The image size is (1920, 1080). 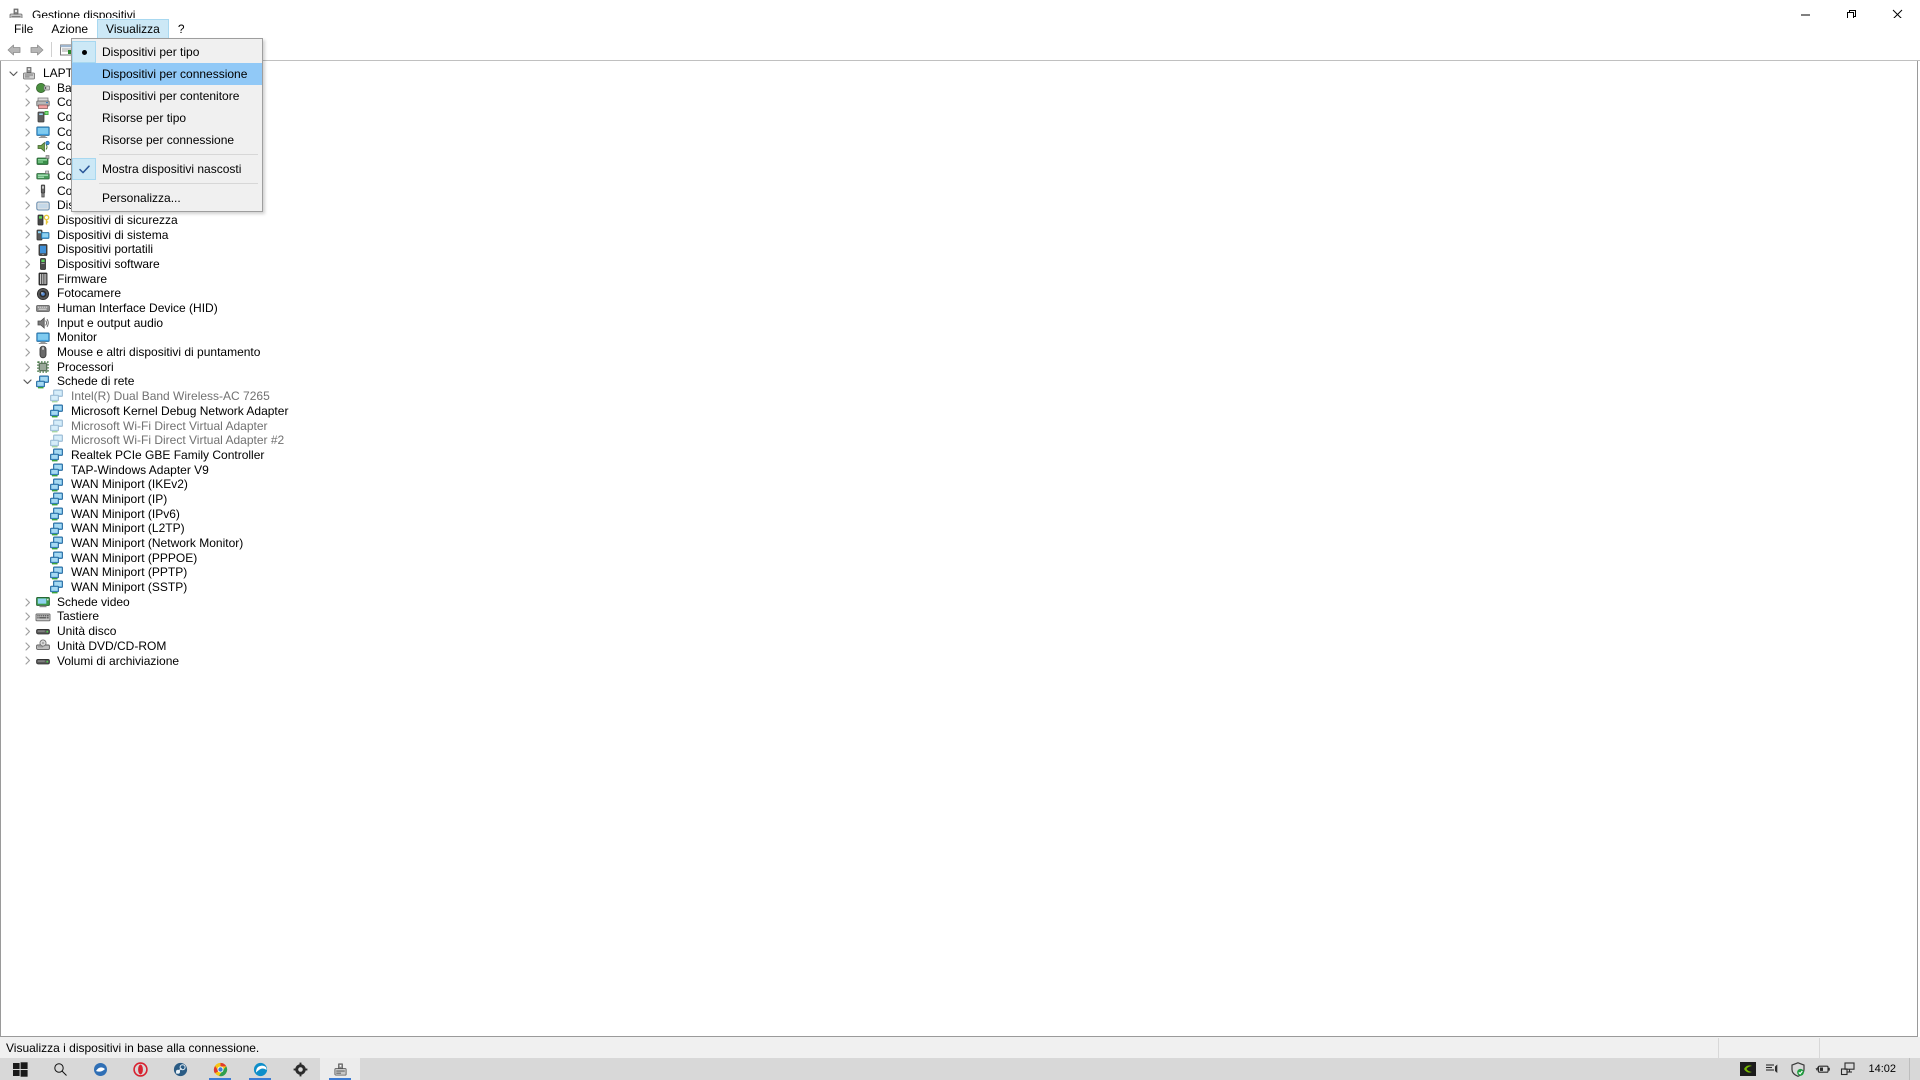 I want to click on tree-row: LAPTOP, so click(x=959, y=73).